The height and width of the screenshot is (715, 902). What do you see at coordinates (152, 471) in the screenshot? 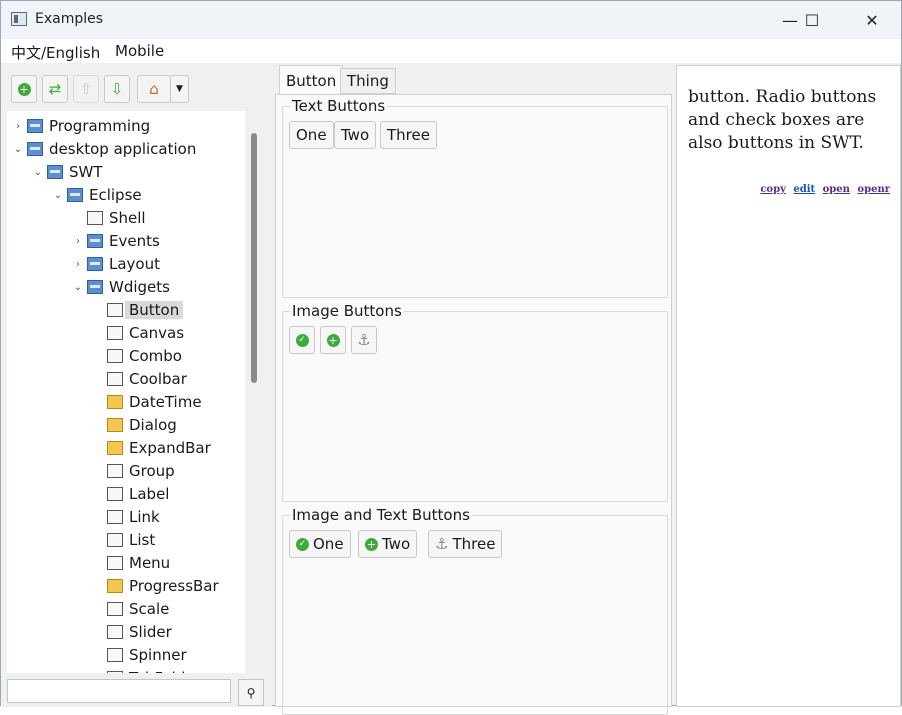
I see `tree-node-label: Group` at bounding box center [152, 471].